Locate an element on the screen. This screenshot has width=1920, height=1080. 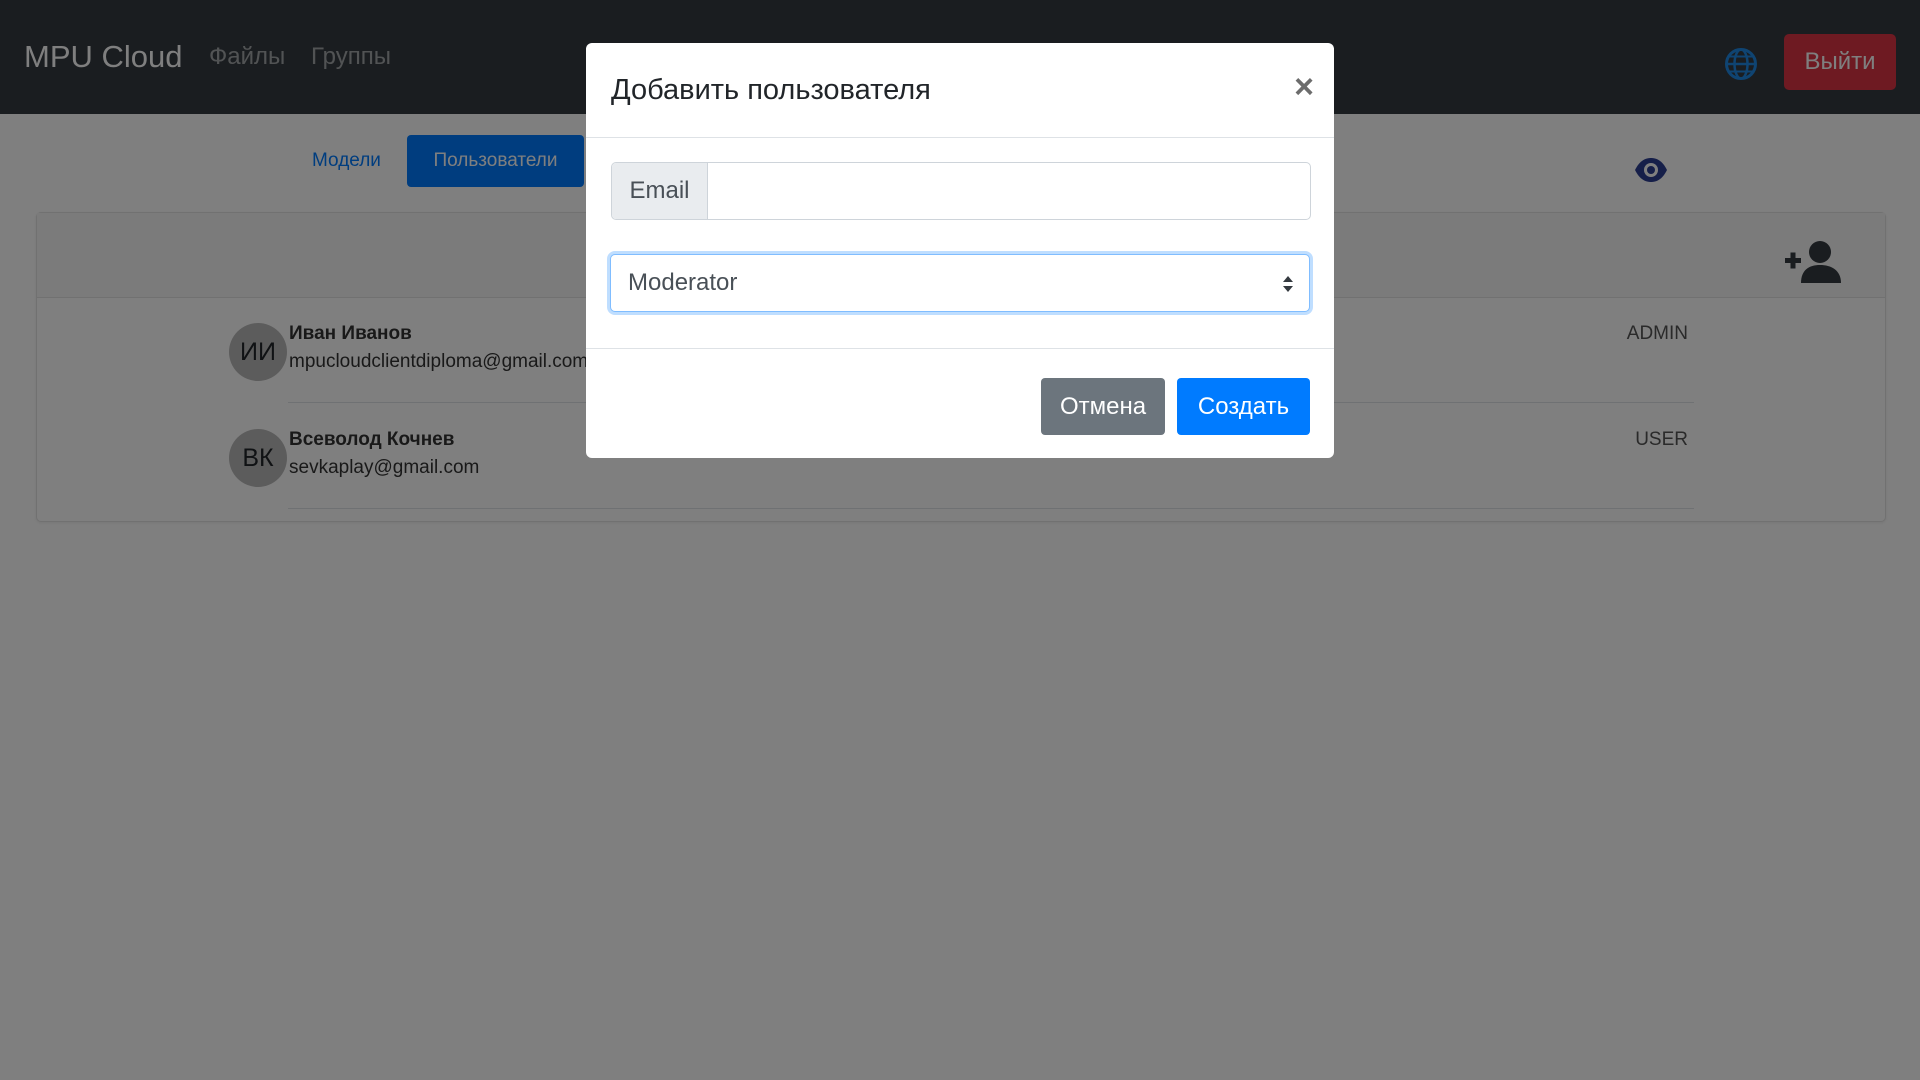
email-input-group: Email is located at coordinates (961, 191).